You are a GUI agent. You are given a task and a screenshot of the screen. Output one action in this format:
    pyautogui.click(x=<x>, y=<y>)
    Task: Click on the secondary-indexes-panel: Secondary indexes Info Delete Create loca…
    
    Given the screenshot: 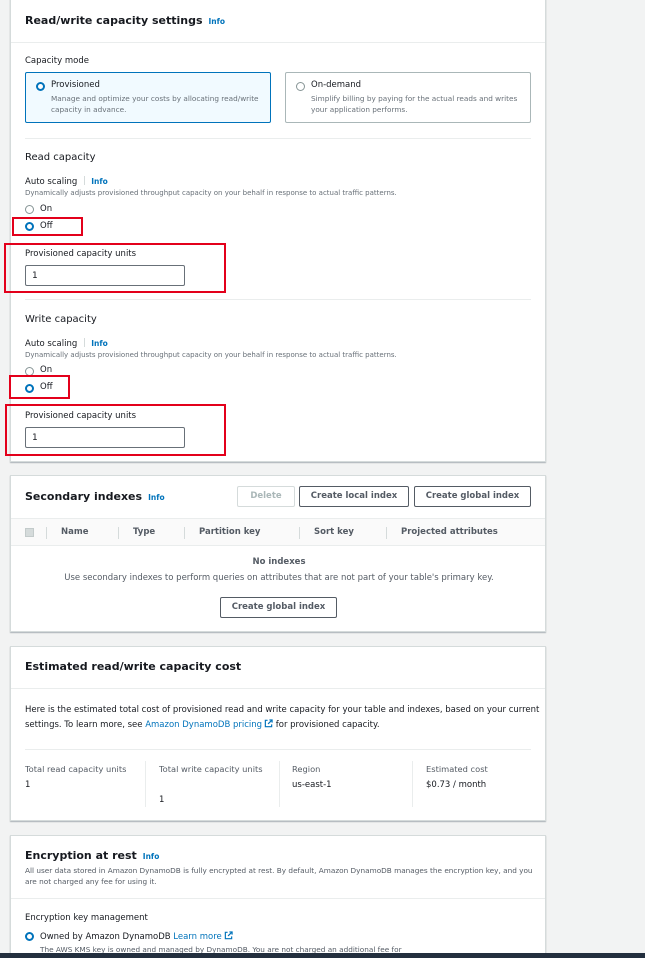 What is the action you would take?
    pyautogui.click(x=278, y=553)
    